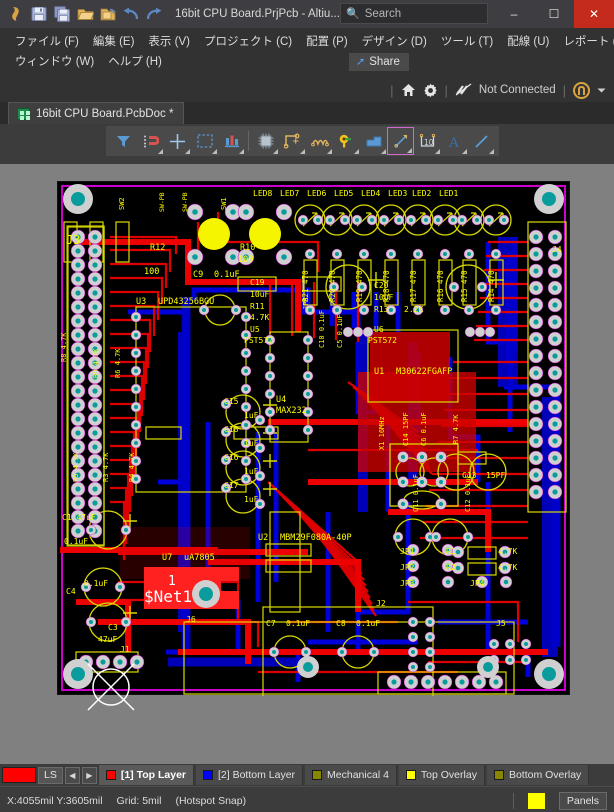 Image resolution: width=614 pixels, height=812 pixels. What do you see at coordinates (62, 14) in the screenshot?
I see `save-all-icon` at bounding box center [62, 14].